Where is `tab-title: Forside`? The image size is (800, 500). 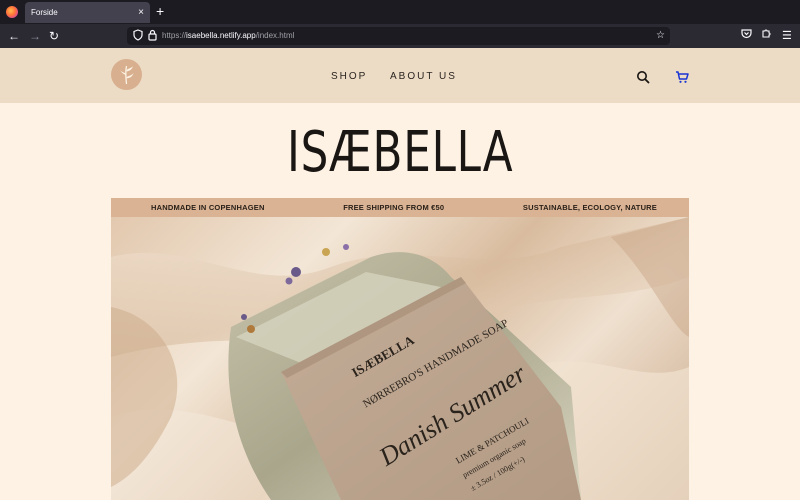
tab-title: Forside is located at coordinates (44, 12).